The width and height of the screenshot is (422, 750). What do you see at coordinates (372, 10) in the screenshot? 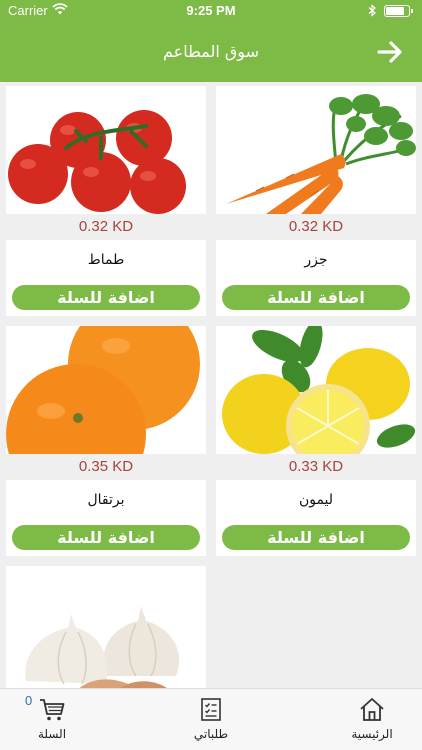
I see `bluetooth-icon` at bounding box center [372, 10].